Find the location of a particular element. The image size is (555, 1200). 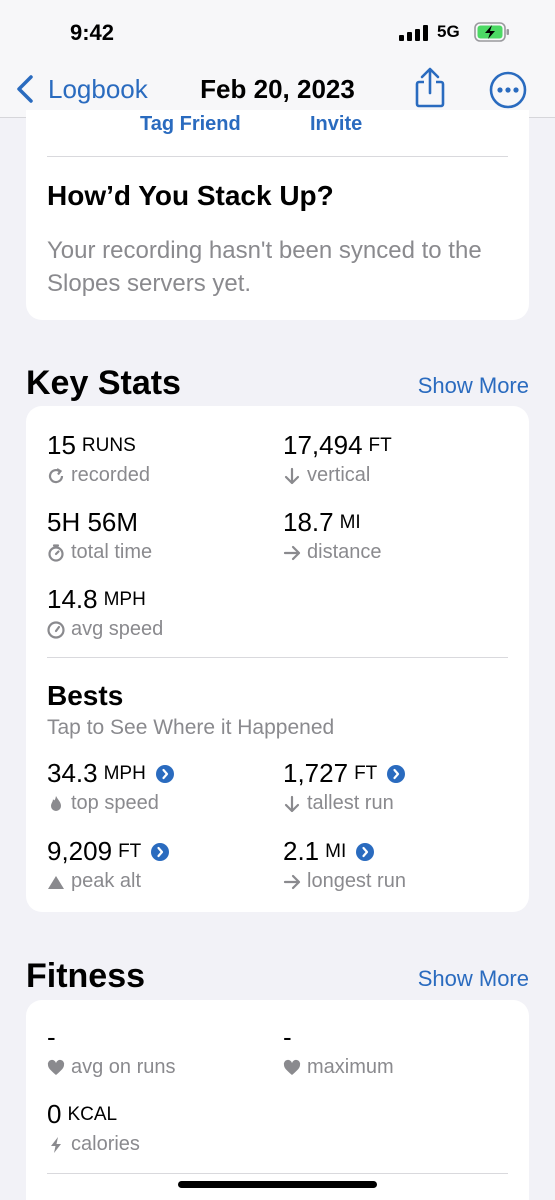

stat-label: total time is located at coordinates (112, 552).